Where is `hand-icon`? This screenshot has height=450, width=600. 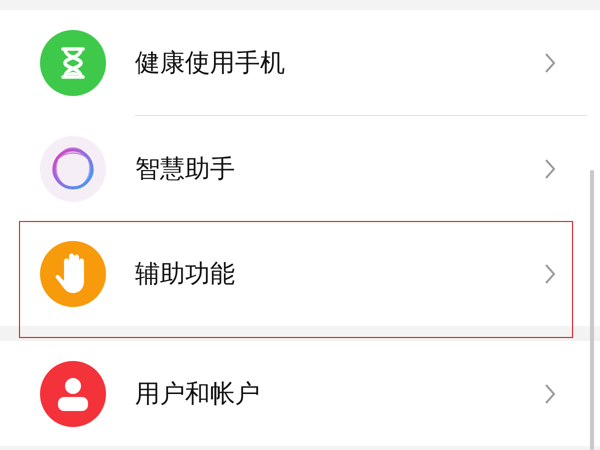 hand-icon is located at coordinates (73, 273).